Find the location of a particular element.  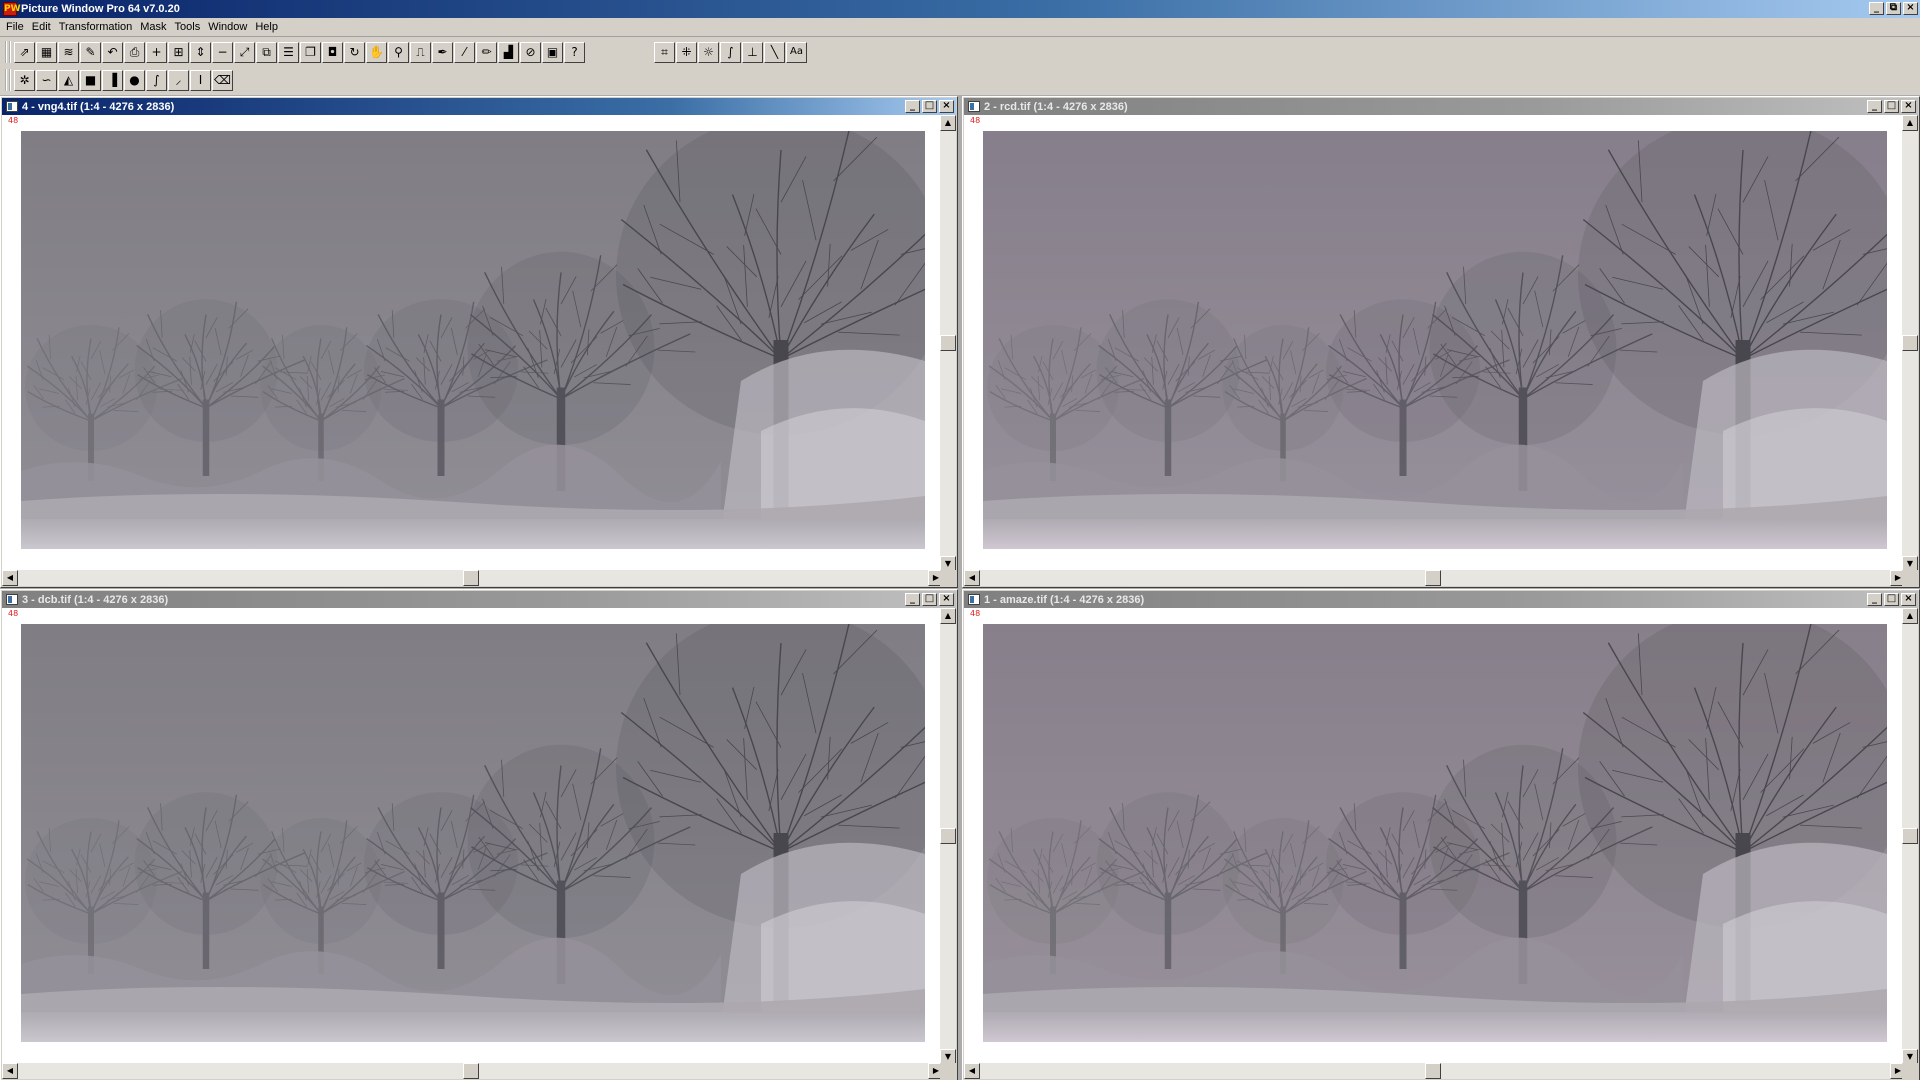

undo-button: ↶ is located at coordinates (112, 52).